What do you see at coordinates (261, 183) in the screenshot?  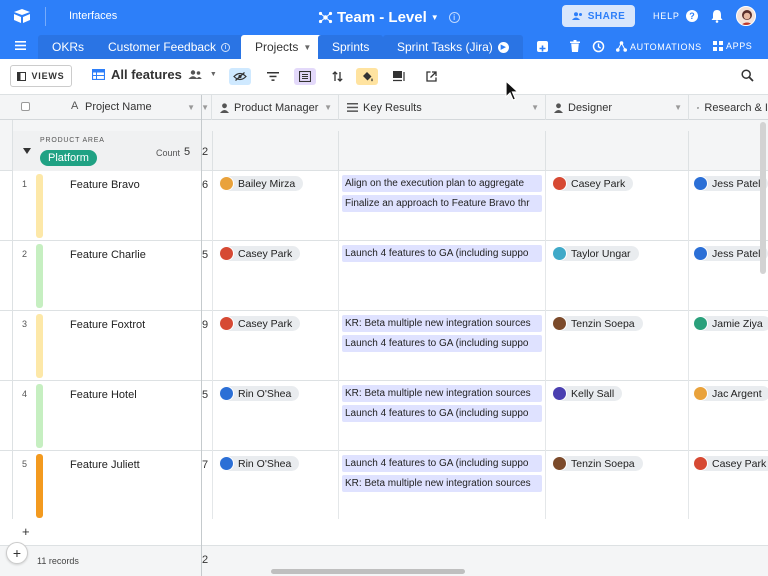 I see `product-manager-chip: Bailey Mirza` at bounding box center [261, 183].